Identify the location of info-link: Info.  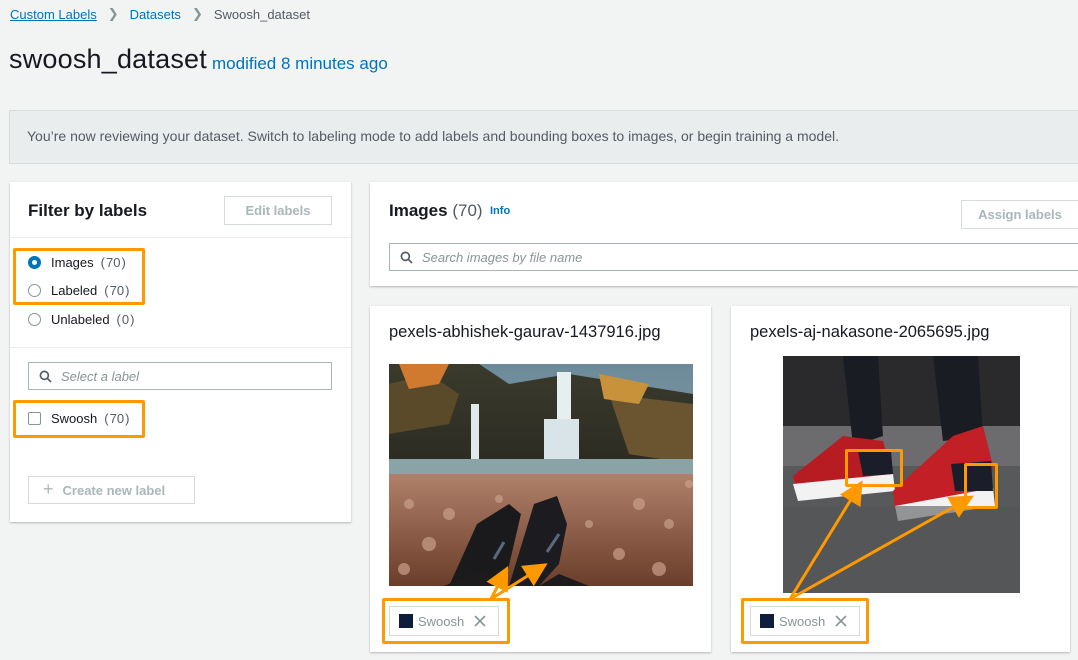
(500, 211).